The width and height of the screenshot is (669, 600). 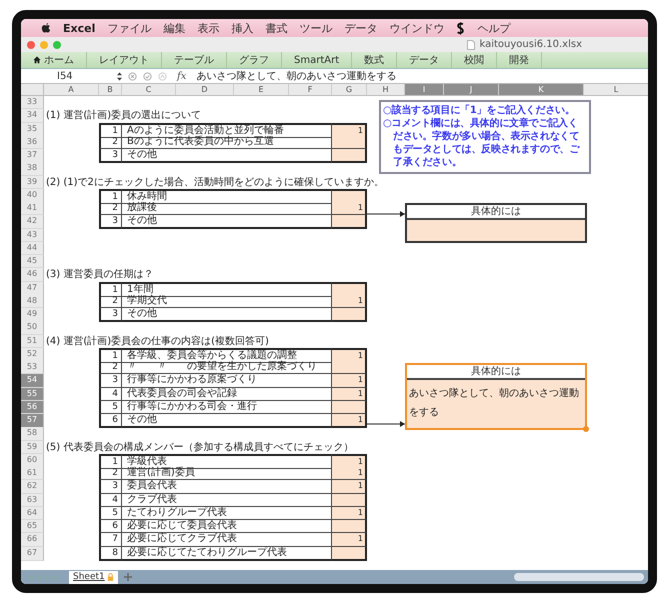 I want to click on column-header: B, so click(x=110, y=89).